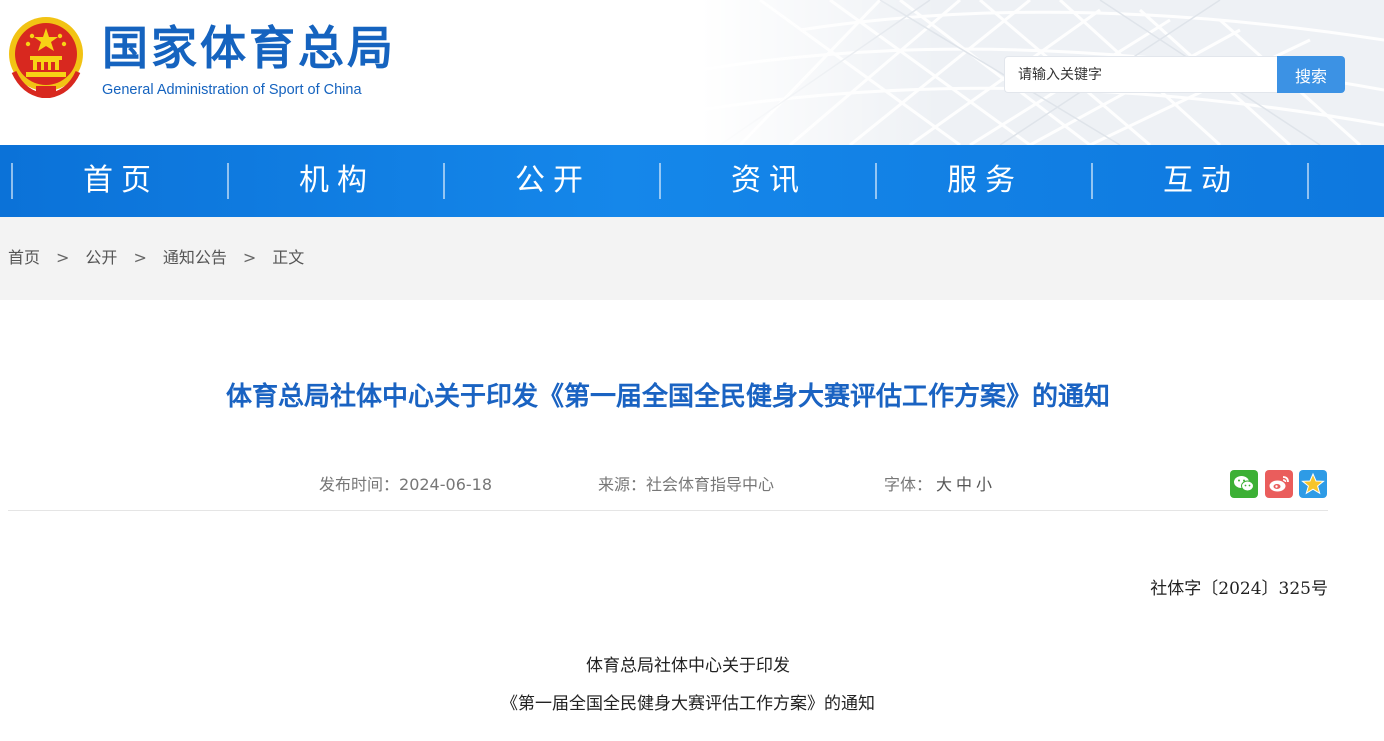  What do you see at coordinates (692, 258) in the screenshot?
I see `breadcrumb-bar: 首页 > 公开 > 通知公告 > 正文` at bounding box center [692, 258].